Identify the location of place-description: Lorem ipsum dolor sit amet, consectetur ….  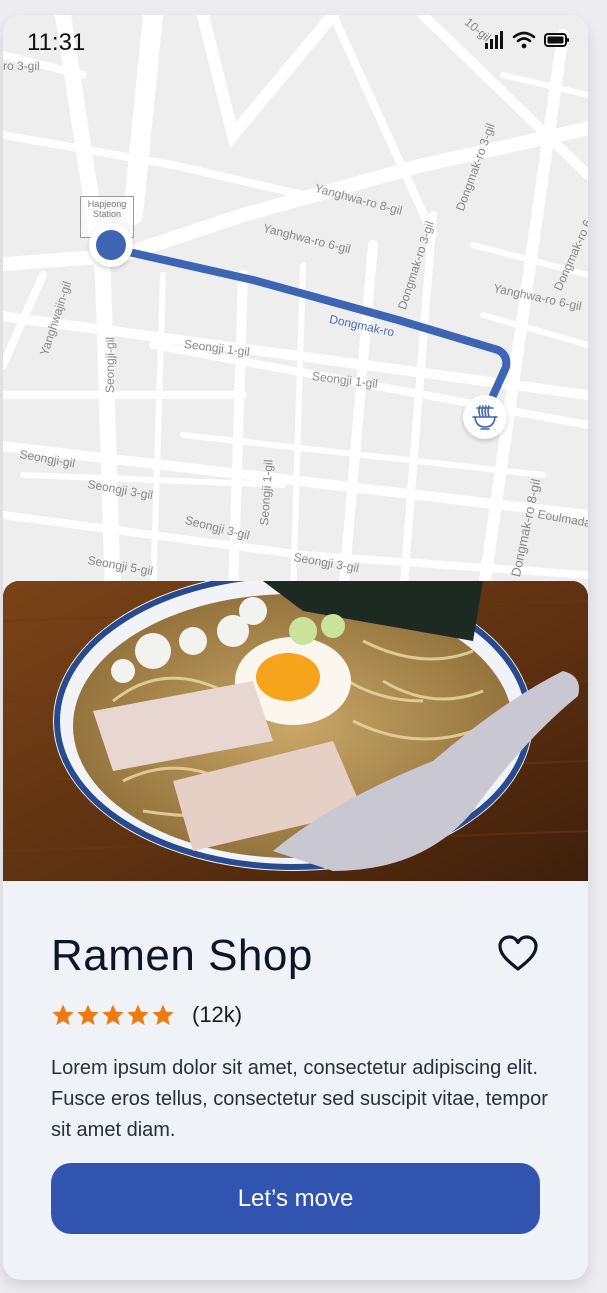
(299, 1099).